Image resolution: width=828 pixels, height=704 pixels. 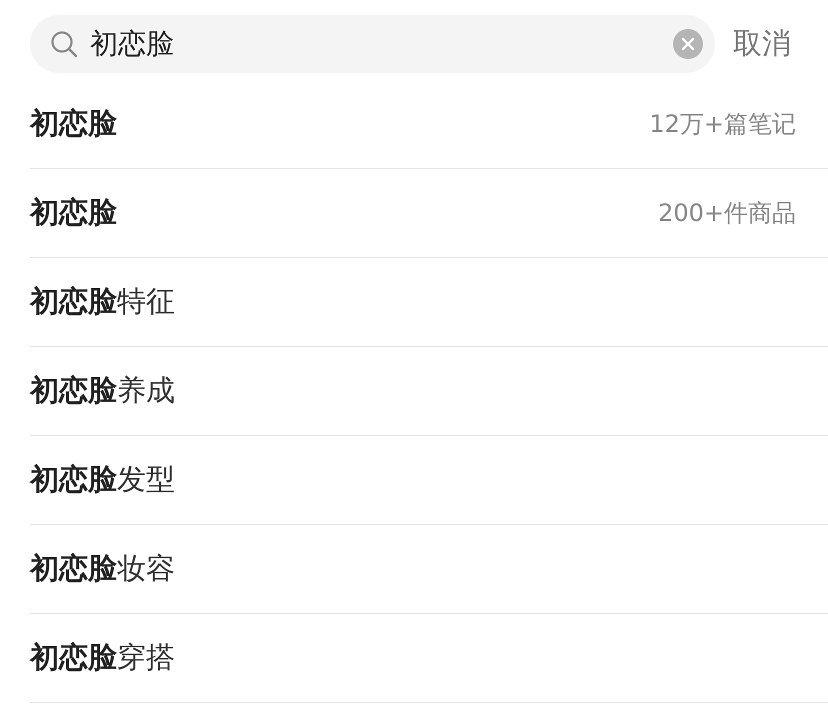 What do you see at coordinates (727, 213) in the screenshot?
I see `result-count: 200+件商品` at bounding box center [727, 213].